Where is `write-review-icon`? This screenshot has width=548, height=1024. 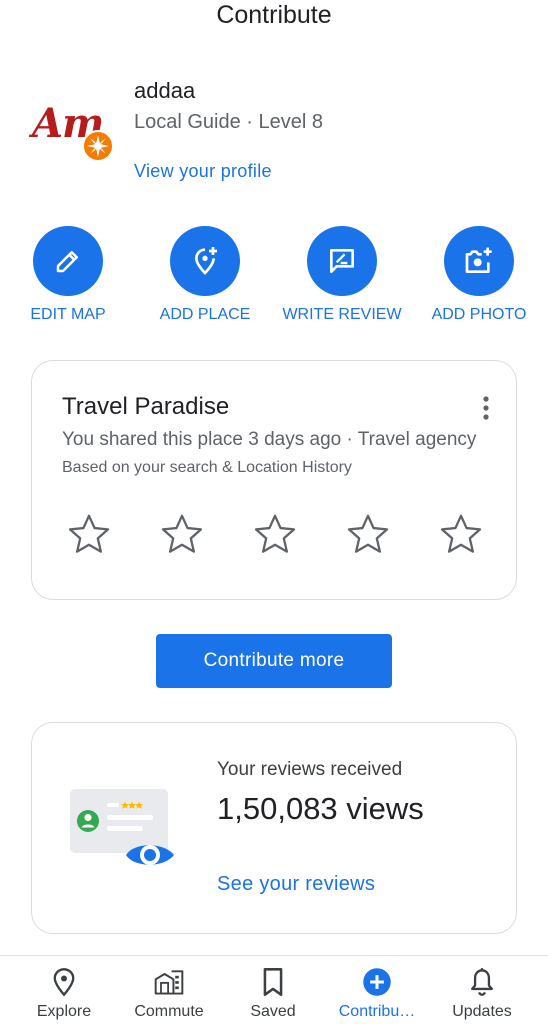 write-review-icon is located at coordinates (342, 261).